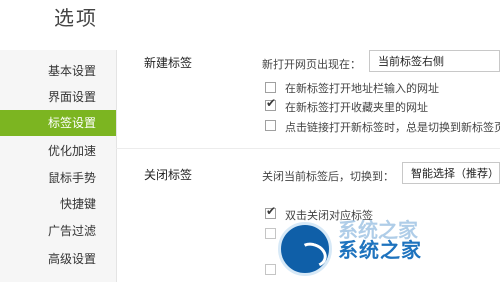  What do you see at coordinates (71, 123) in the screenshot?
I see `sidebar-item-label: 标签设置` at bounding box center [71, 123].